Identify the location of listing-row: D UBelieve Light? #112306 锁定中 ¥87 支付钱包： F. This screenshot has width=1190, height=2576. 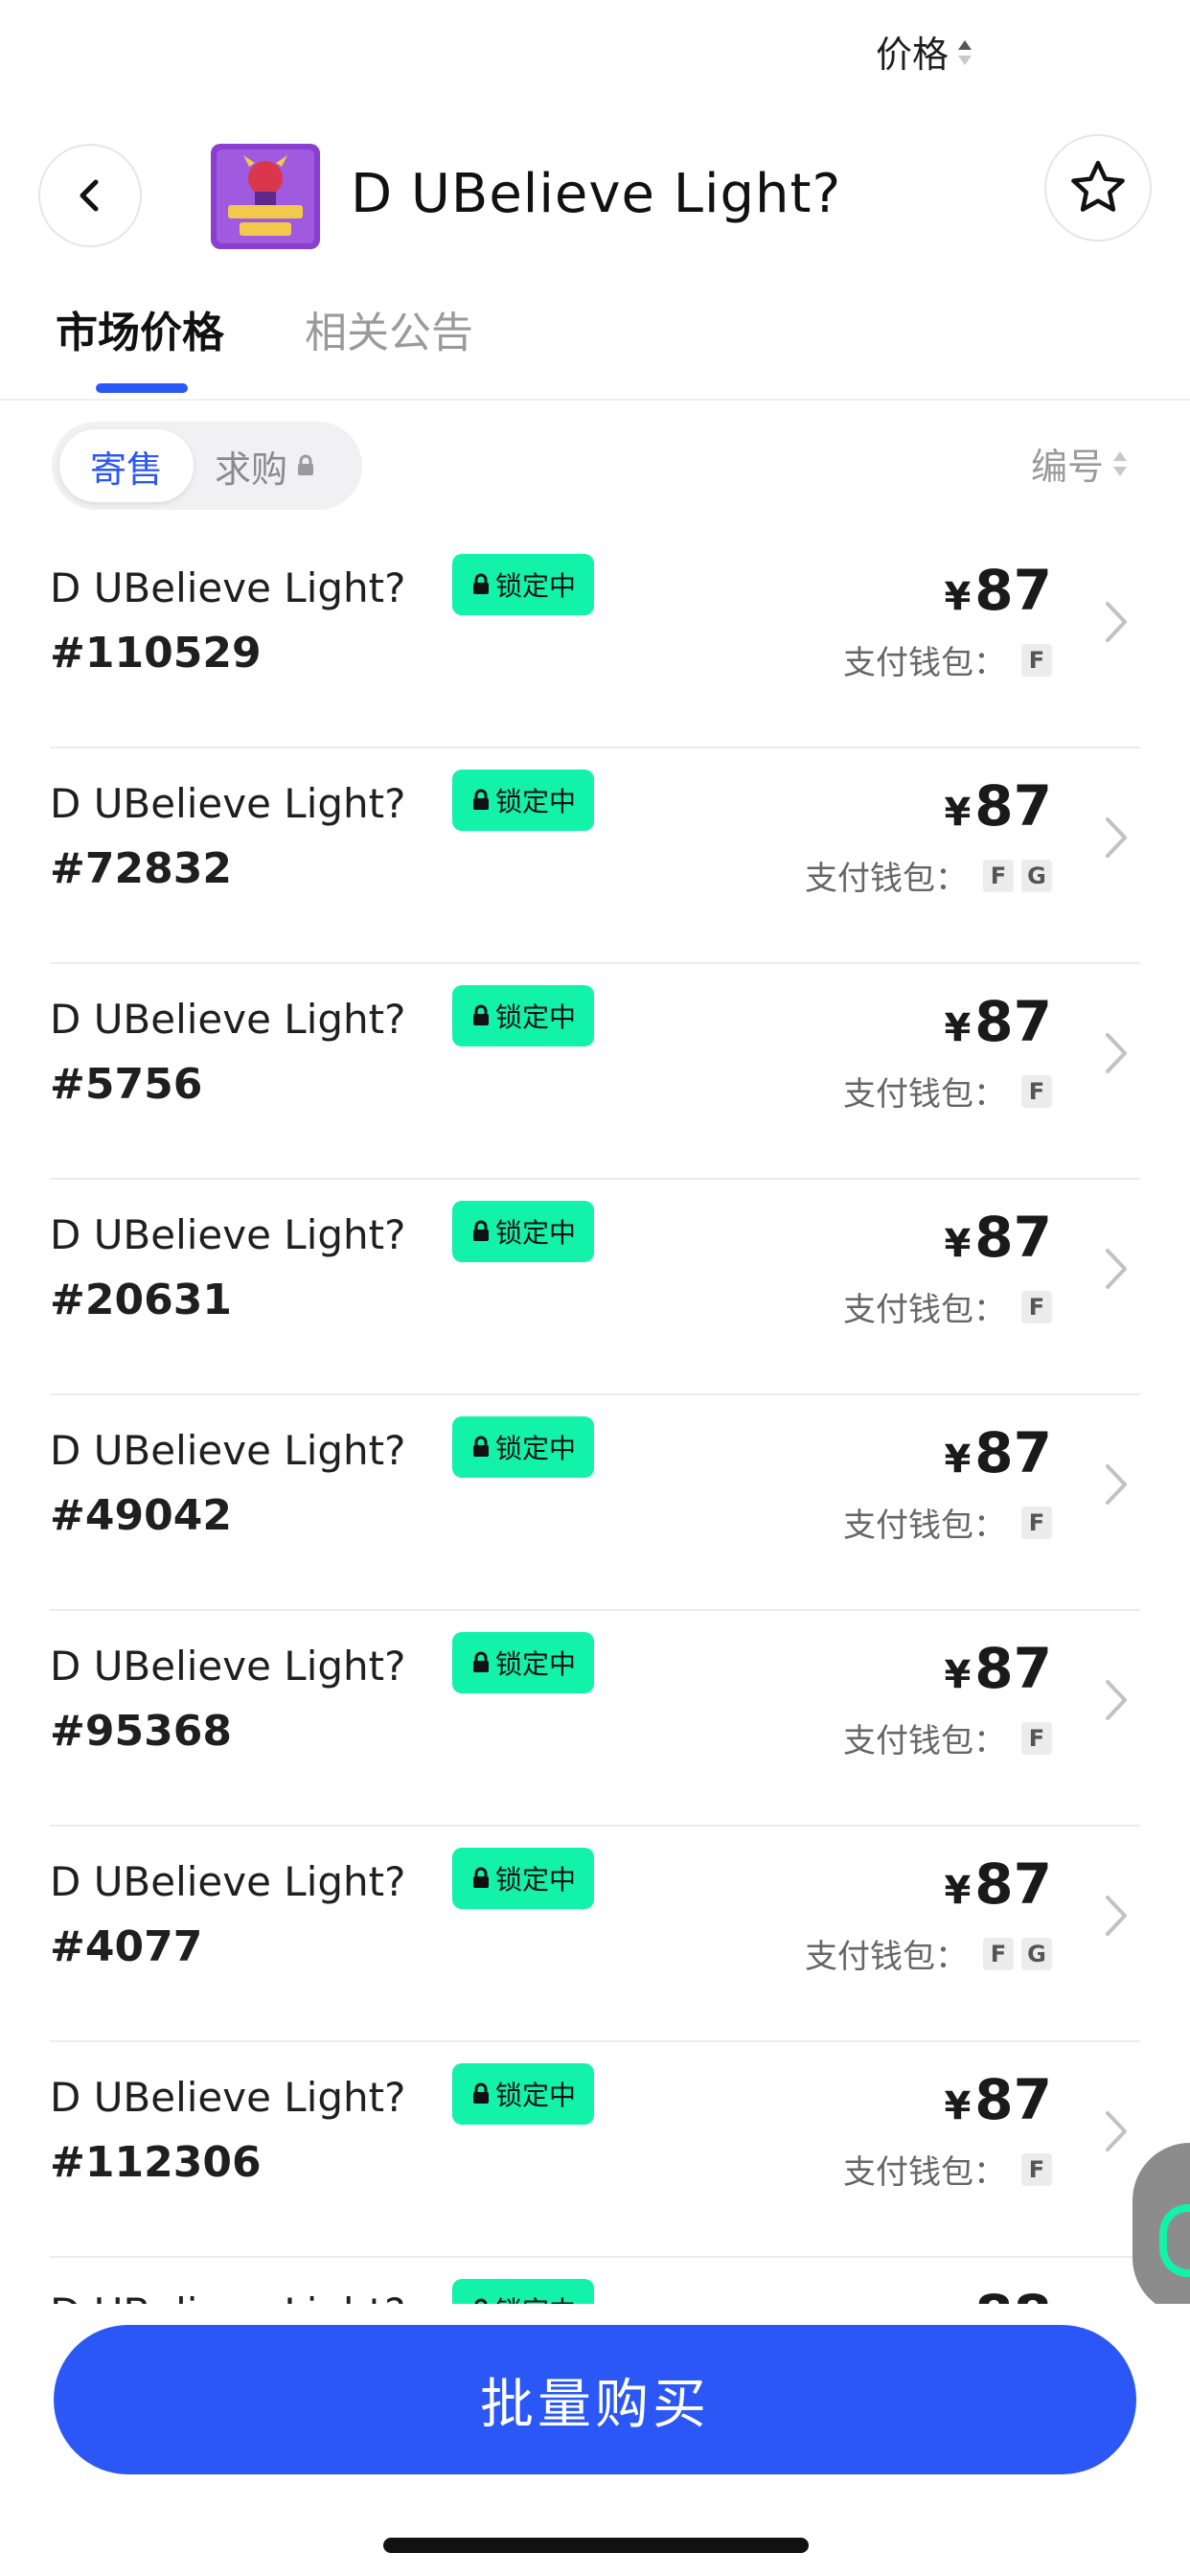
(595, 2150).